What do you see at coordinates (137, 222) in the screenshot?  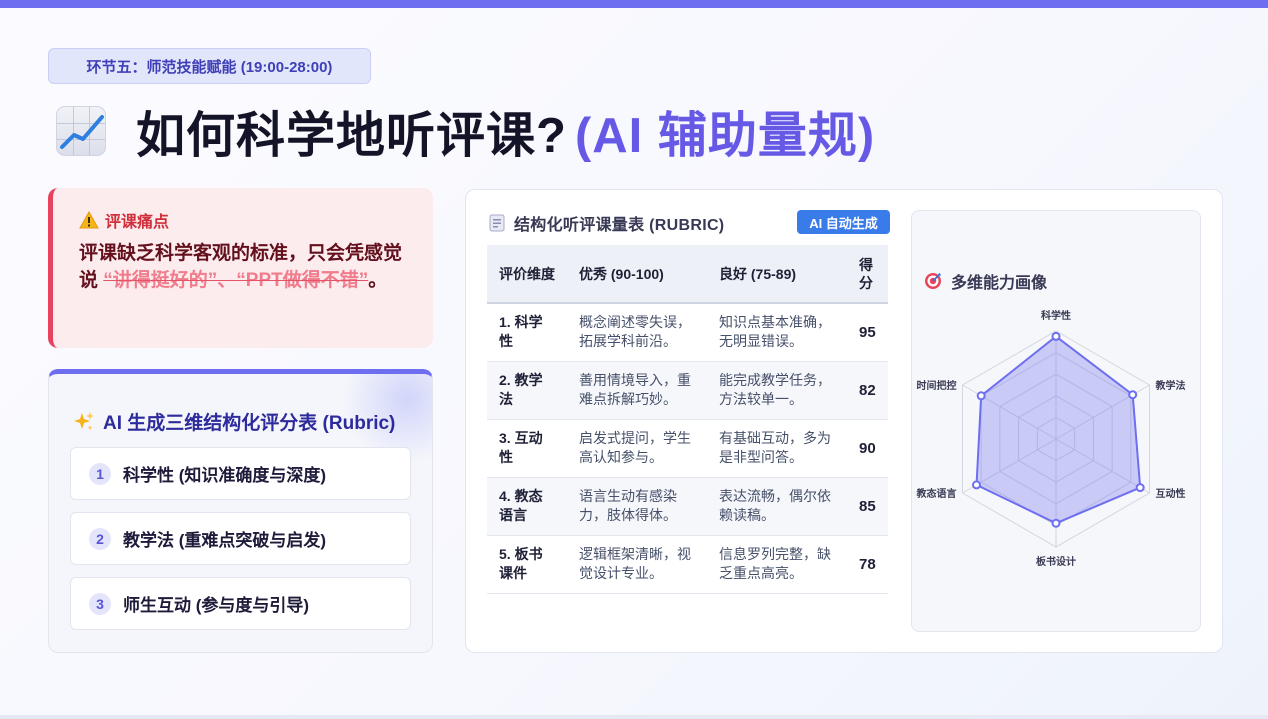 I see `pain-point-heading: 评课痛点` at bounding box center [137, 222].